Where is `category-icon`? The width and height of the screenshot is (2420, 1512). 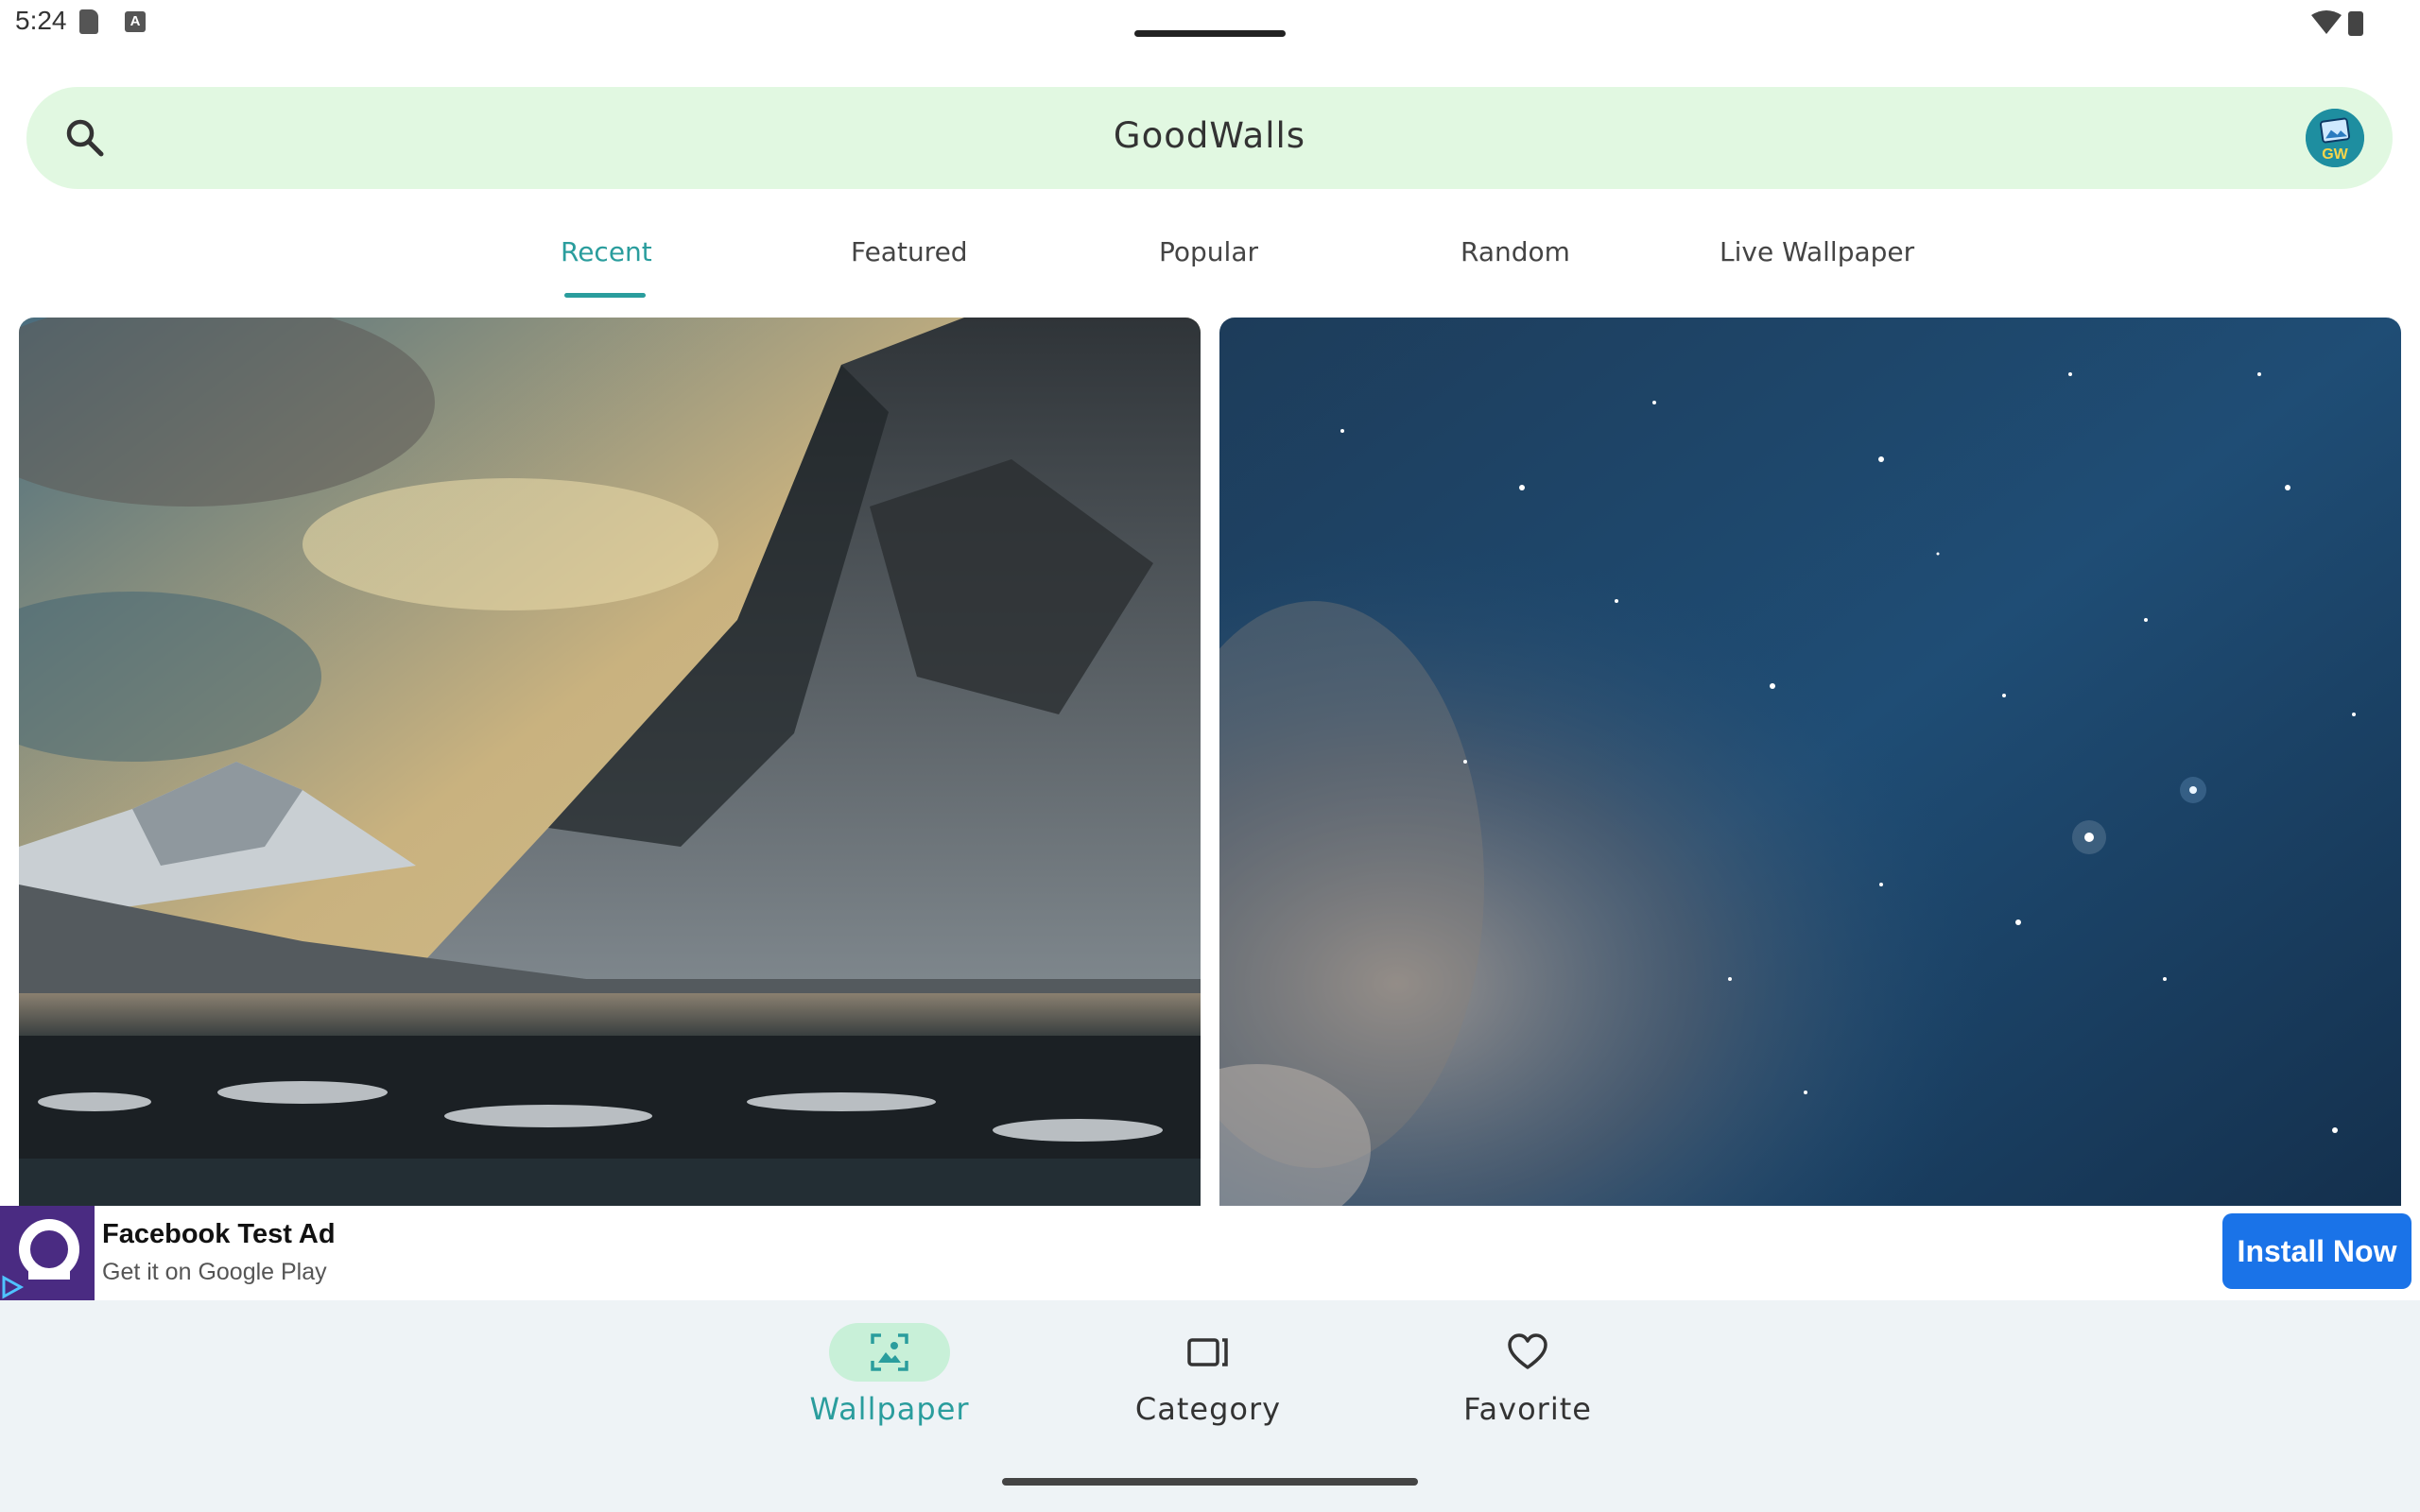
category-icon is located at coordinates (1207, 1352).